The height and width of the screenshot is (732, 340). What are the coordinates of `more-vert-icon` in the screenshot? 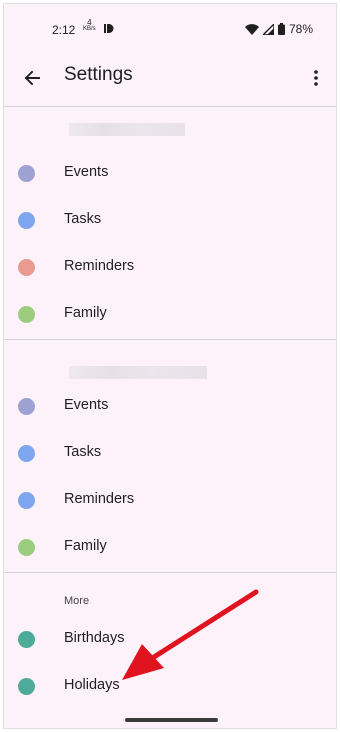 It's located at (316, 78).